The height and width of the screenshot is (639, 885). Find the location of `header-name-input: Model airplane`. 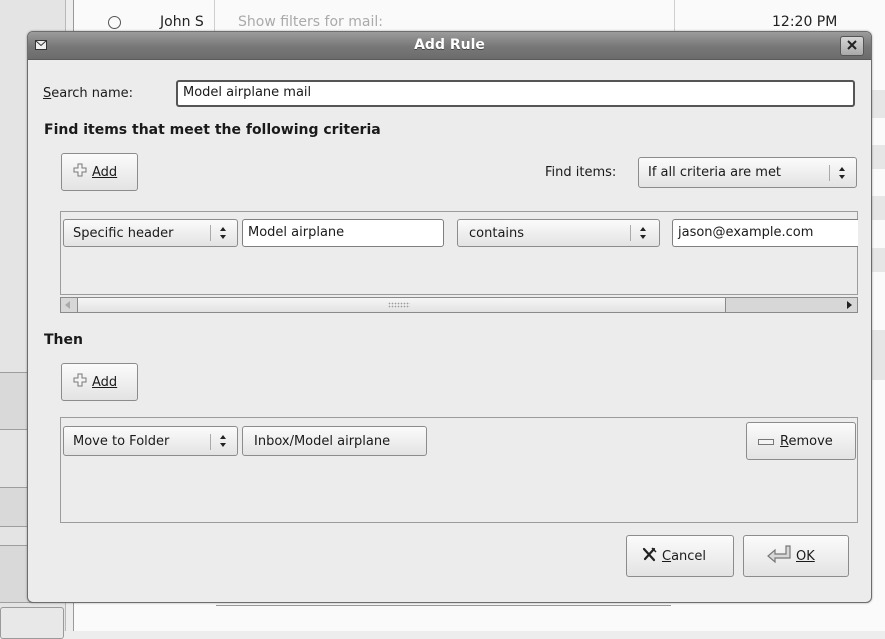

header-name-input: Model airplane is located at coordinates (343, 233).